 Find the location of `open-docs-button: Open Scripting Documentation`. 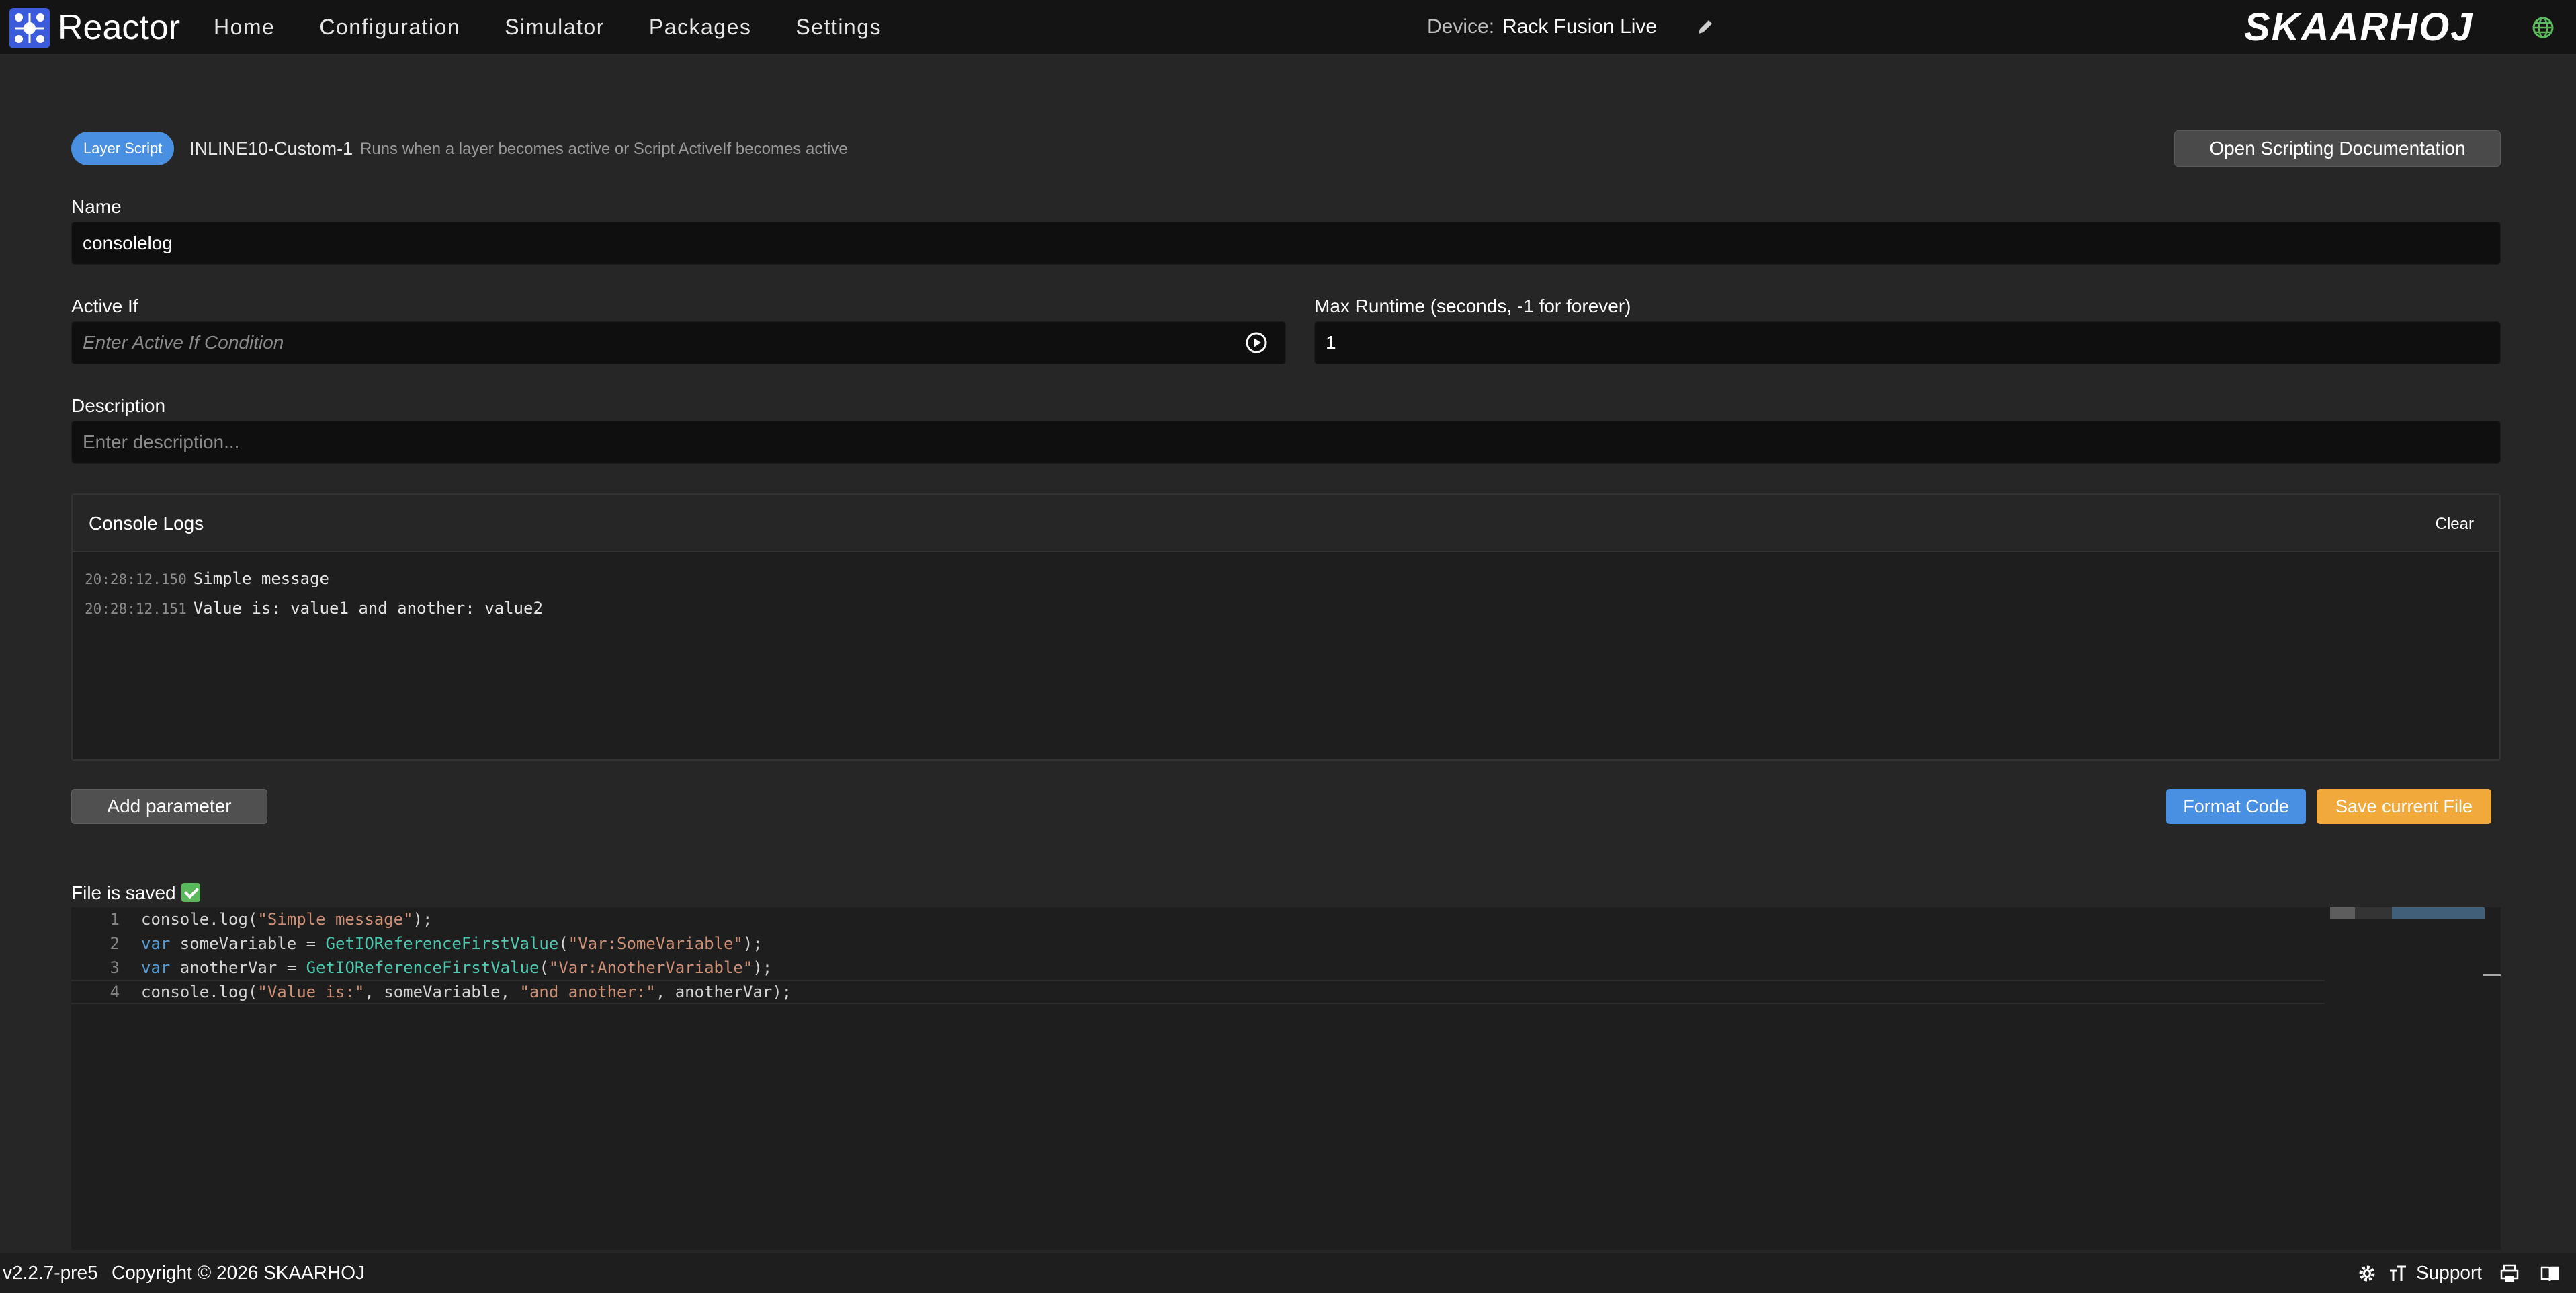

open-docs-button: Open Scripting Documentation is located at coordinates (2337, 148).